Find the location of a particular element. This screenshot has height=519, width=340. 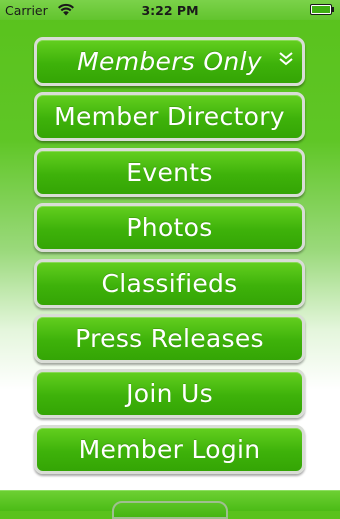

join-us-button: Join Us is located at coordinates (169, 394).